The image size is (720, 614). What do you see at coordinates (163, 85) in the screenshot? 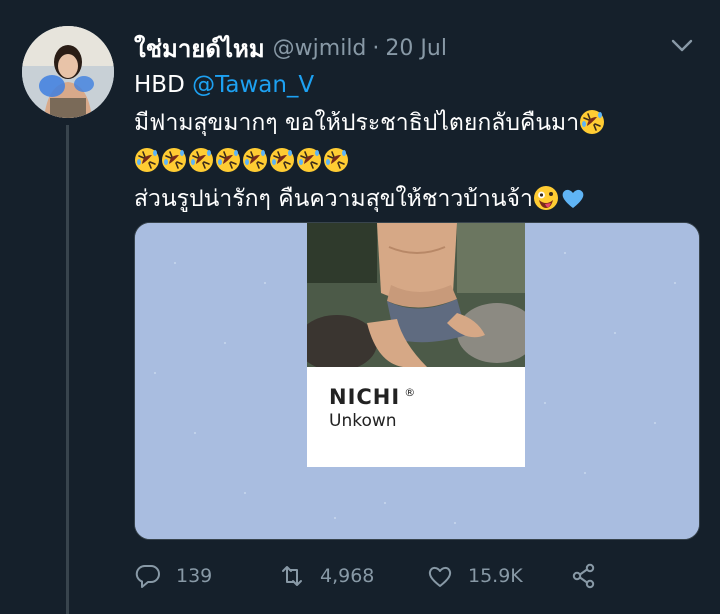
I see `text-prefix: HBD` at bounding box center [163, 85].